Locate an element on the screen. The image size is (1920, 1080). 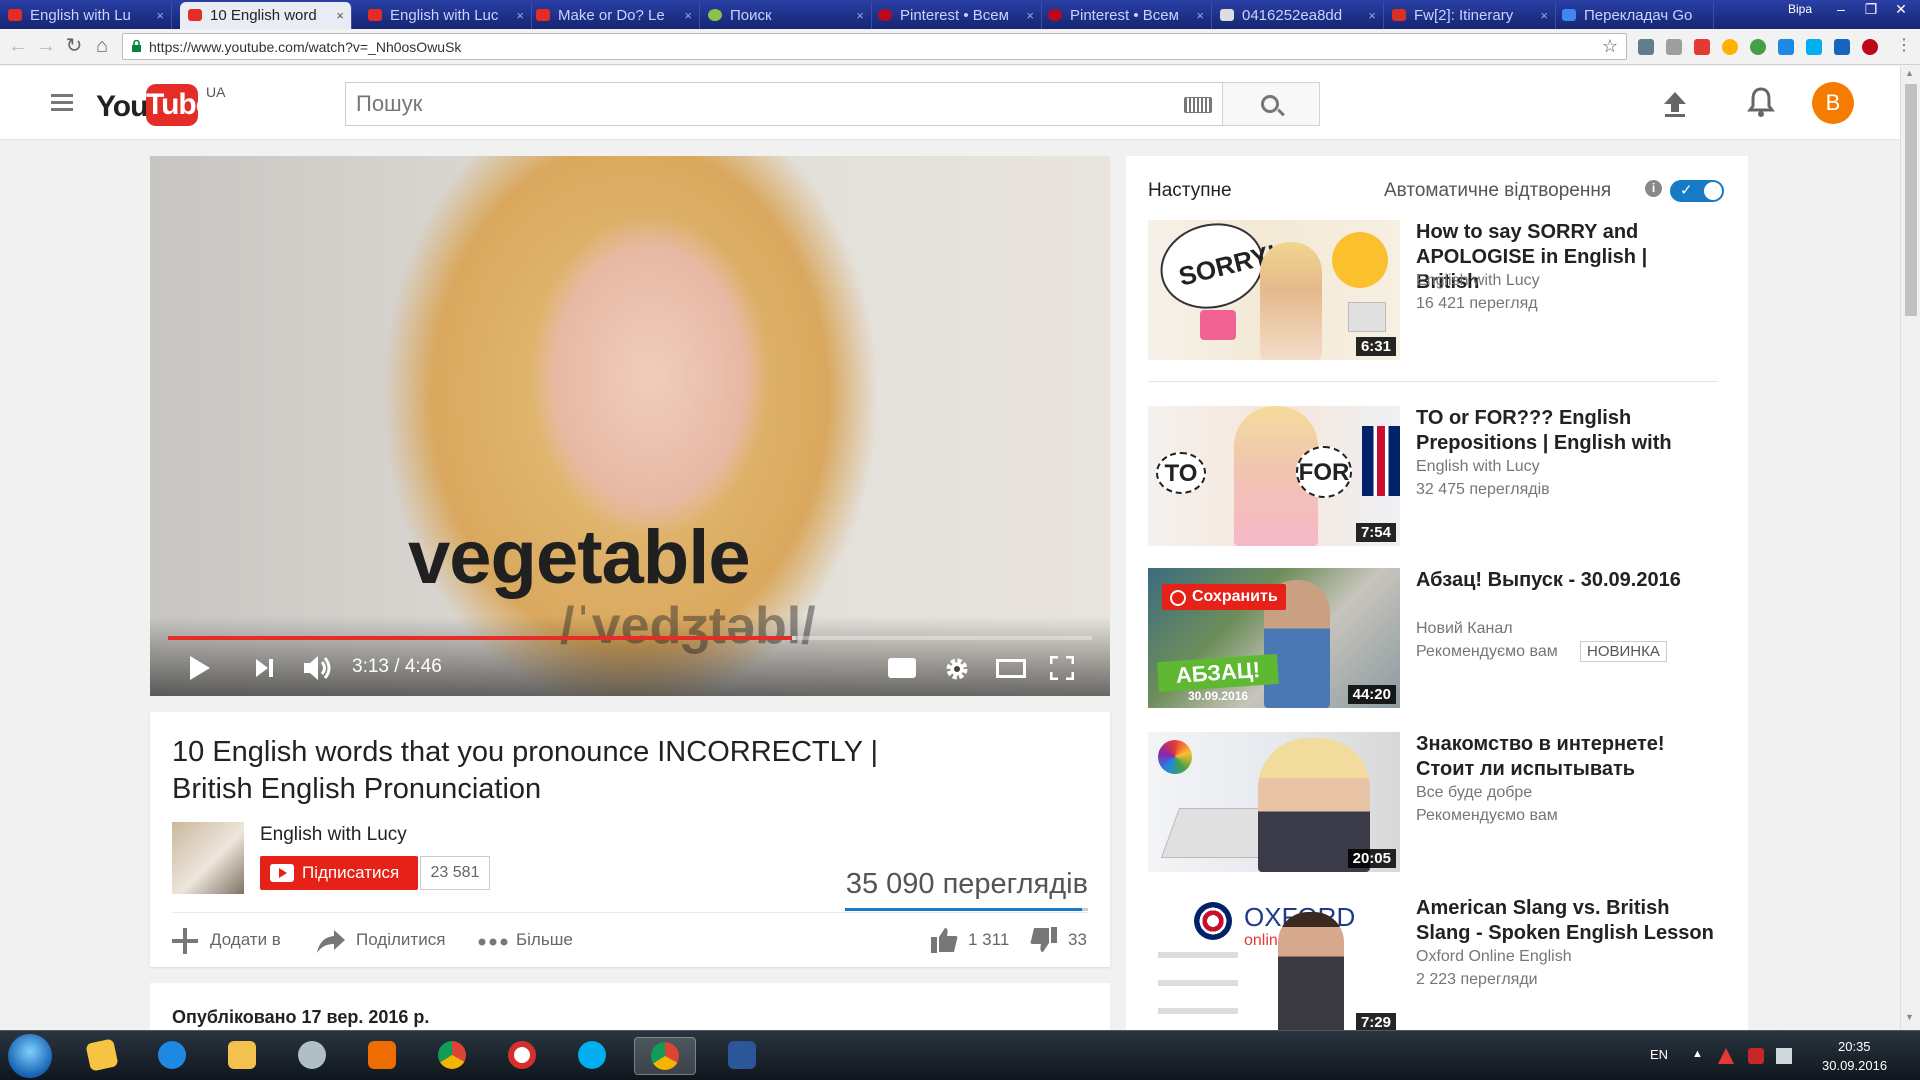
minimize-icon: – is located at coordinates (1841, 10).